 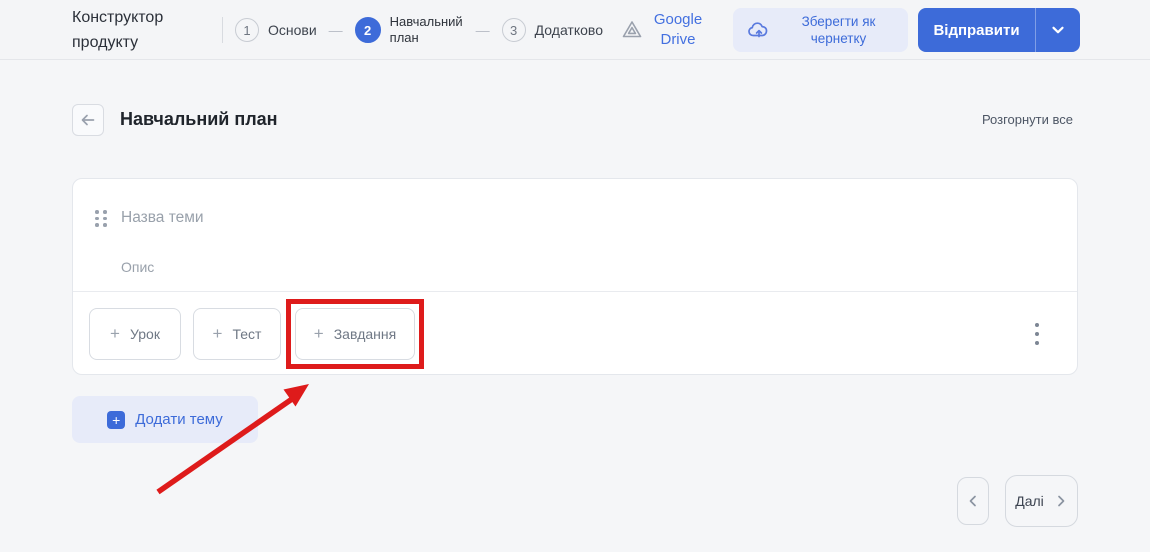 I want to click on add-task-label: Завдання, so click(x=365, y=333).